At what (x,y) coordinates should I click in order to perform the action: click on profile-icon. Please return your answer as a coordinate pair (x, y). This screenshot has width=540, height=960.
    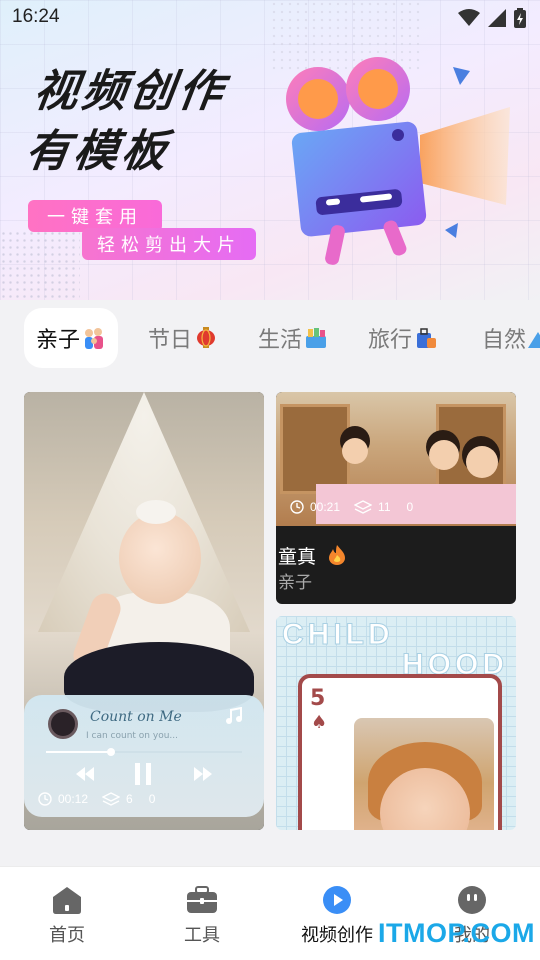
    Looking at the image, I should click on (472, 900).